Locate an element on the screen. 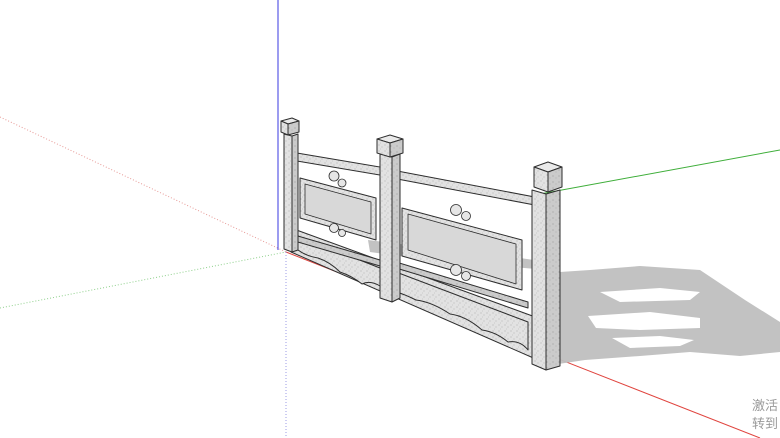 Image resolution: width=780 pixels, height=438 pixels. green-axis-dotted is located at coordinates (143, 280).